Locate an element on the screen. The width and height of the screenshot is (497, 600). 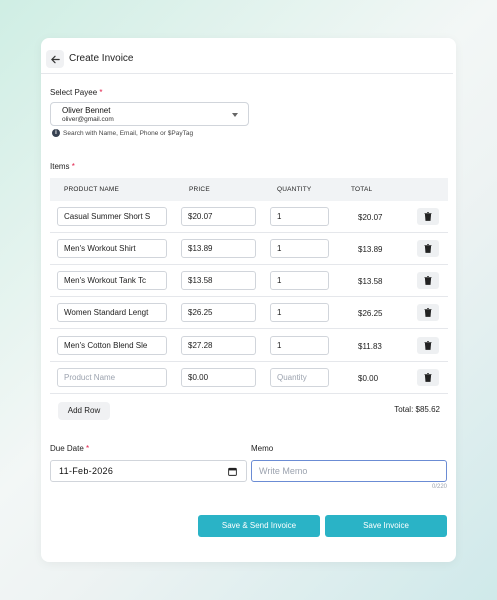
row-total: $26.25 is located at coordinates (370, 313).